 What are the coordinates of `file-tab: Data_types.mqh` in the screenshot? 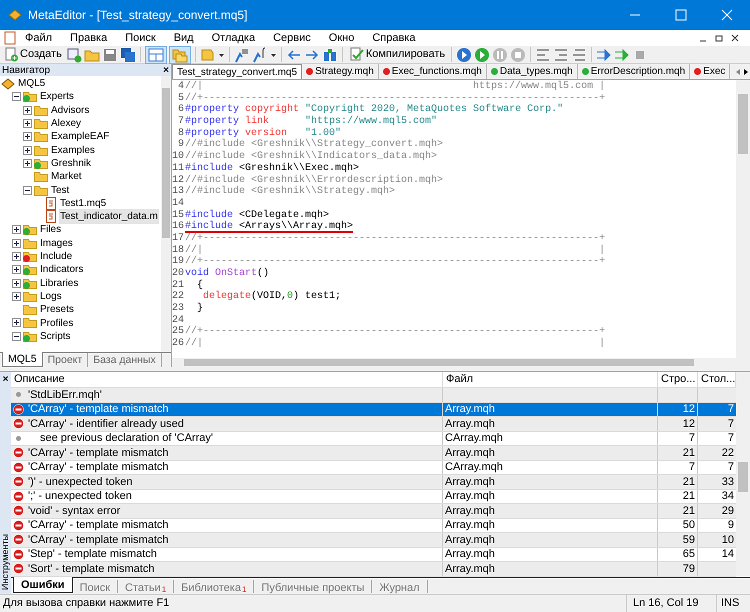 It's located at (532, 71).